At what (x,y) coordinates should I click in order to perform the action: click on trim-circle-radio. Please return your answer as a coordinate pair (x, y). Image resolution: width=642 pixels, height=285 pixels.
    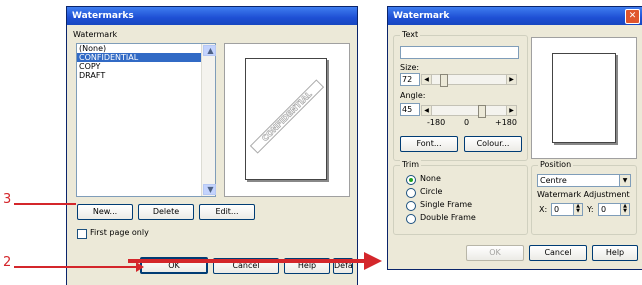
    Looking at the image, I should click on (411, 193).